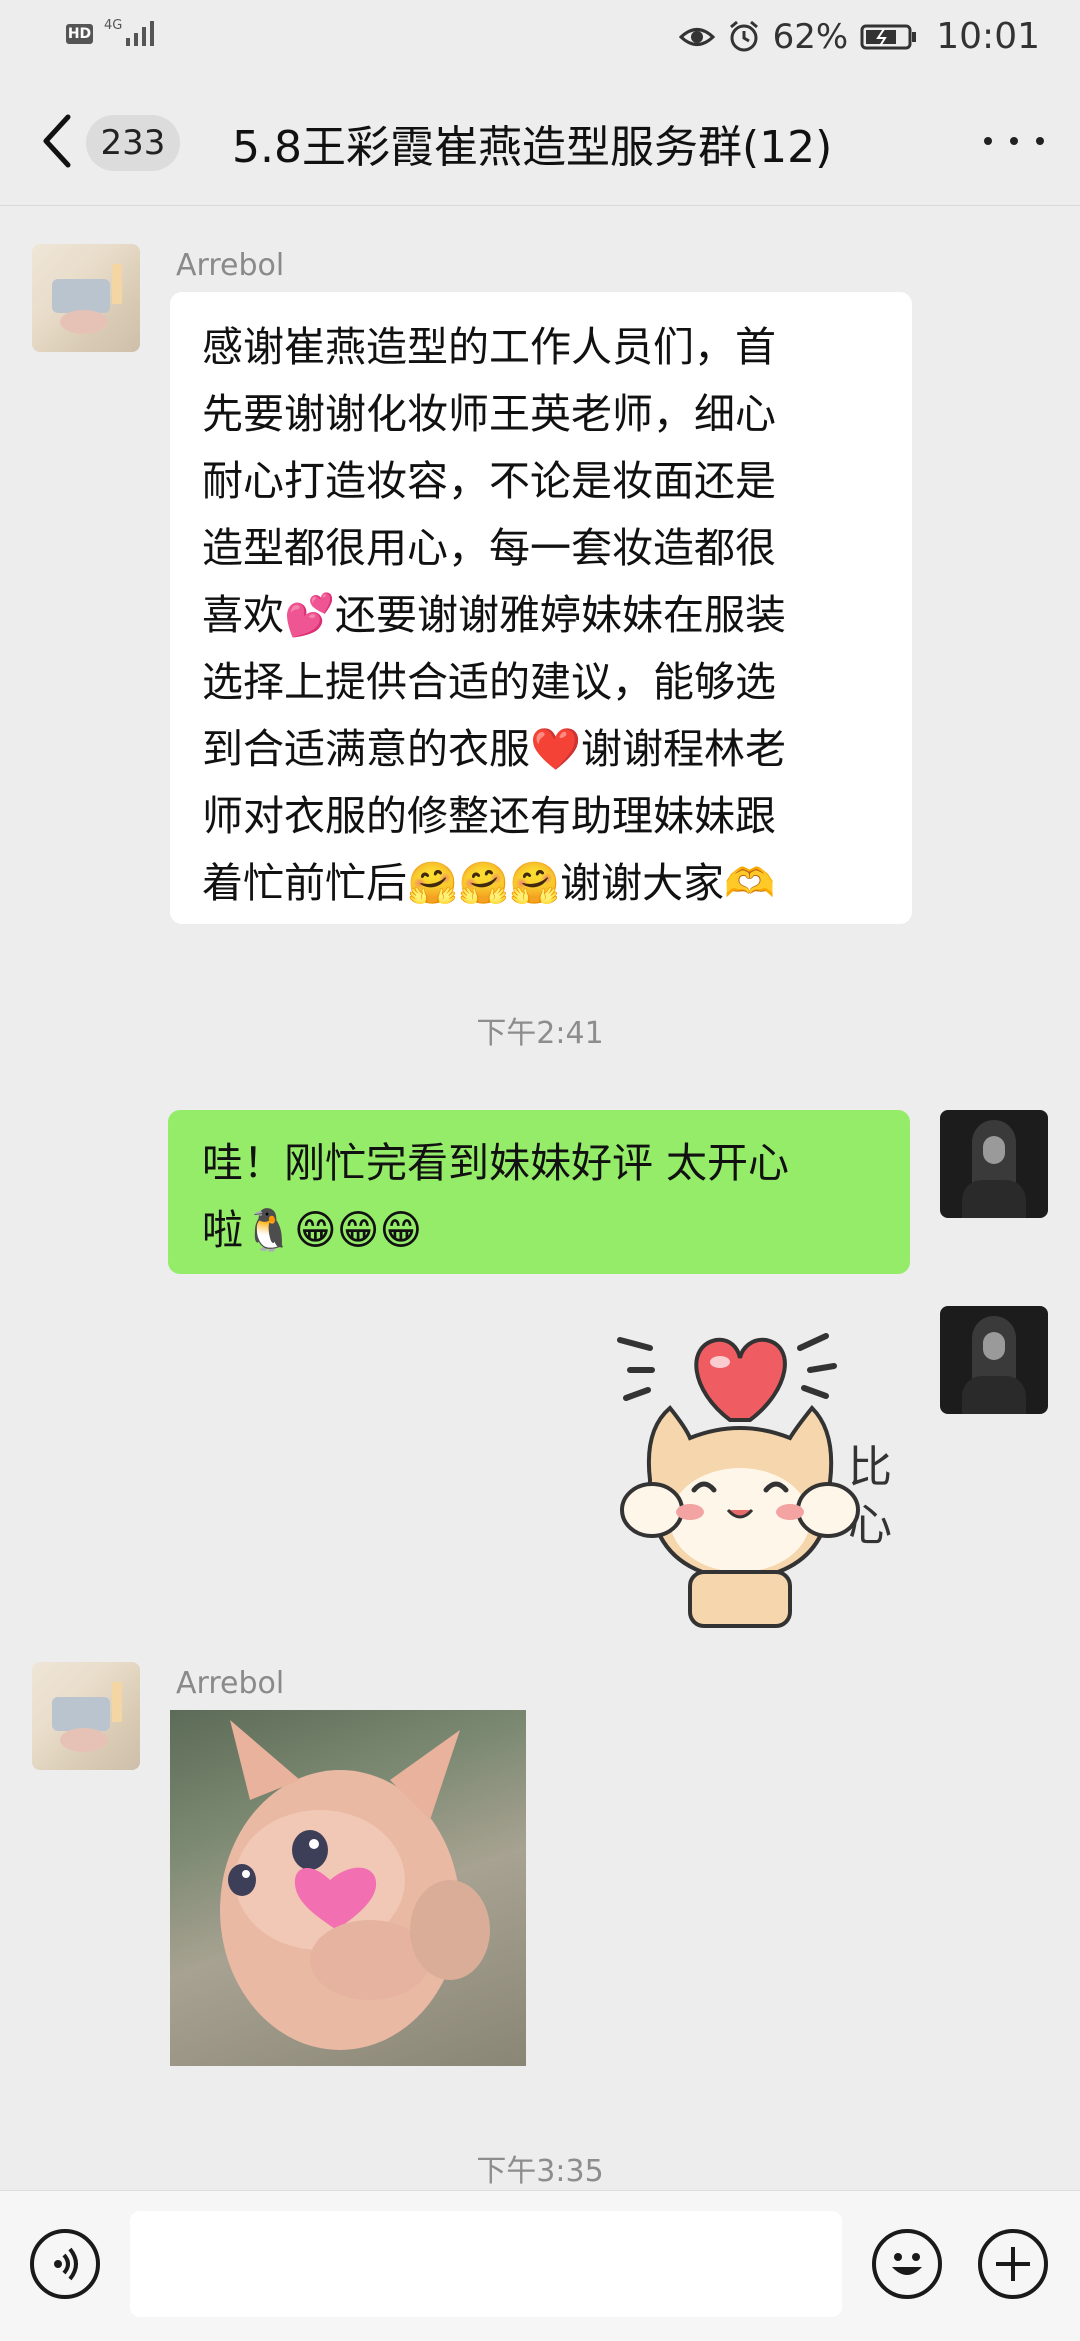 This screenshot has height=2341, width=1080. What do you see at coordinates (870, 1525) in the screenshot?
I see `sticker-caption-2: 心` at bounding box center [870, 1525].